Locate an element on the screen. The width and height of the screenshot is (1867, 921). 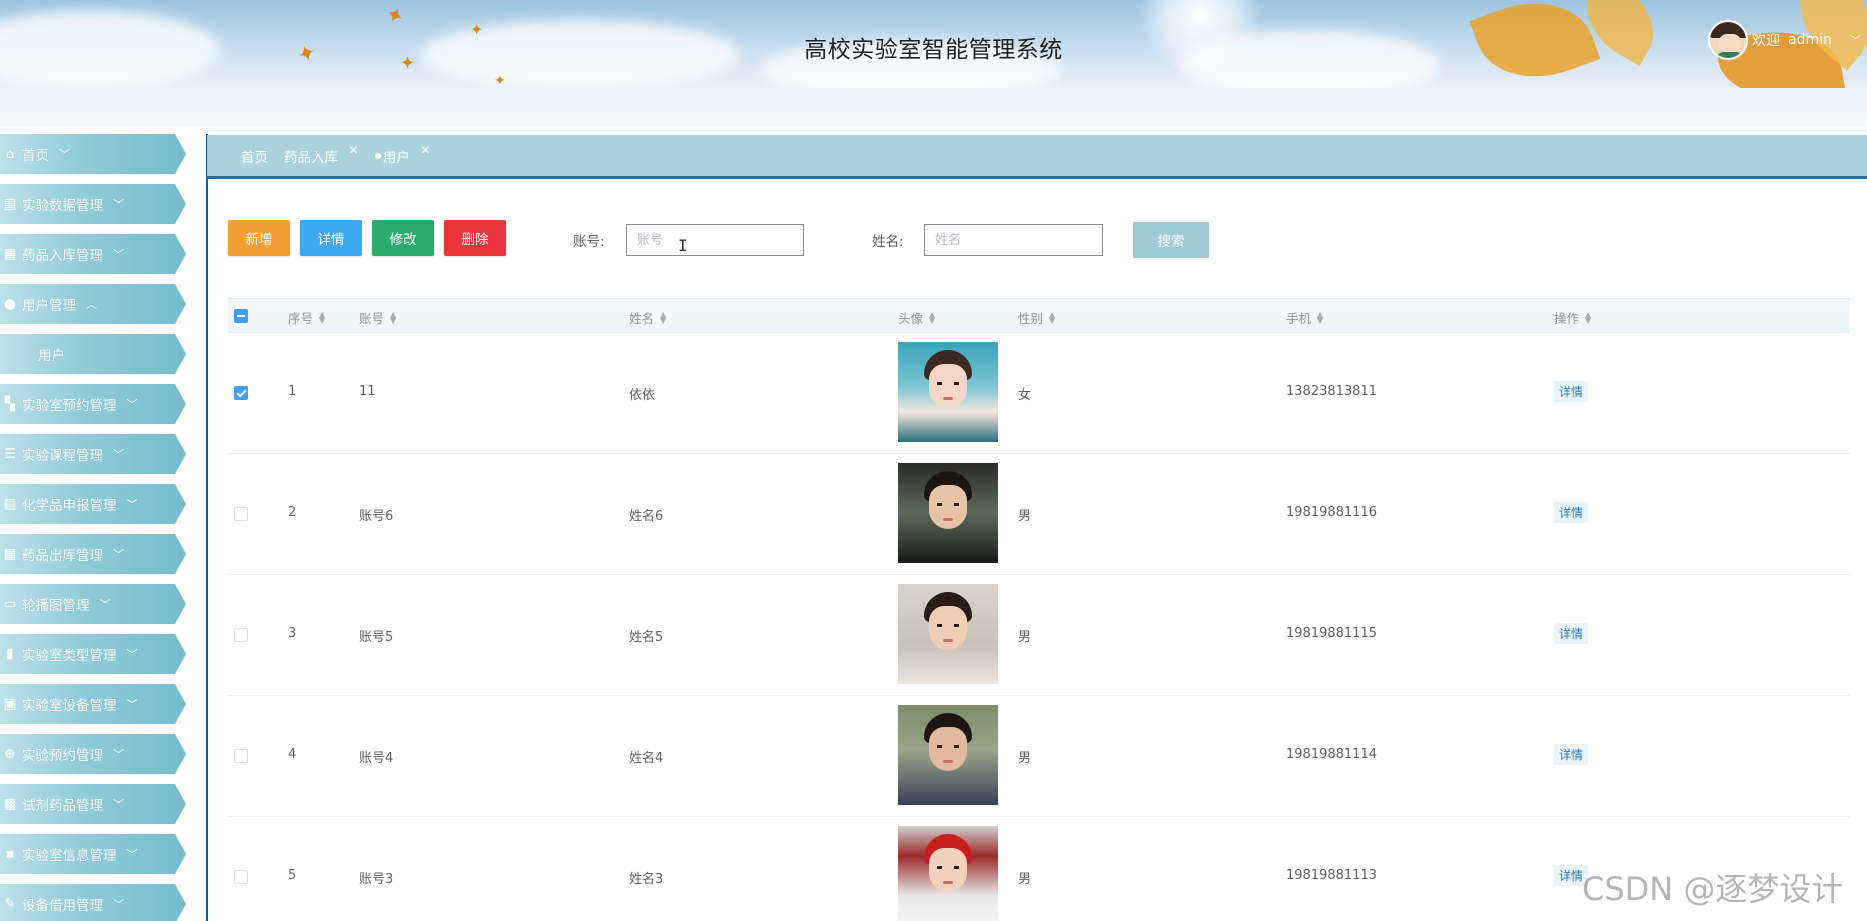
table-row: 3 账号5 姓名5 男 19819881115 详情 is located at coordinates (1039, 635).